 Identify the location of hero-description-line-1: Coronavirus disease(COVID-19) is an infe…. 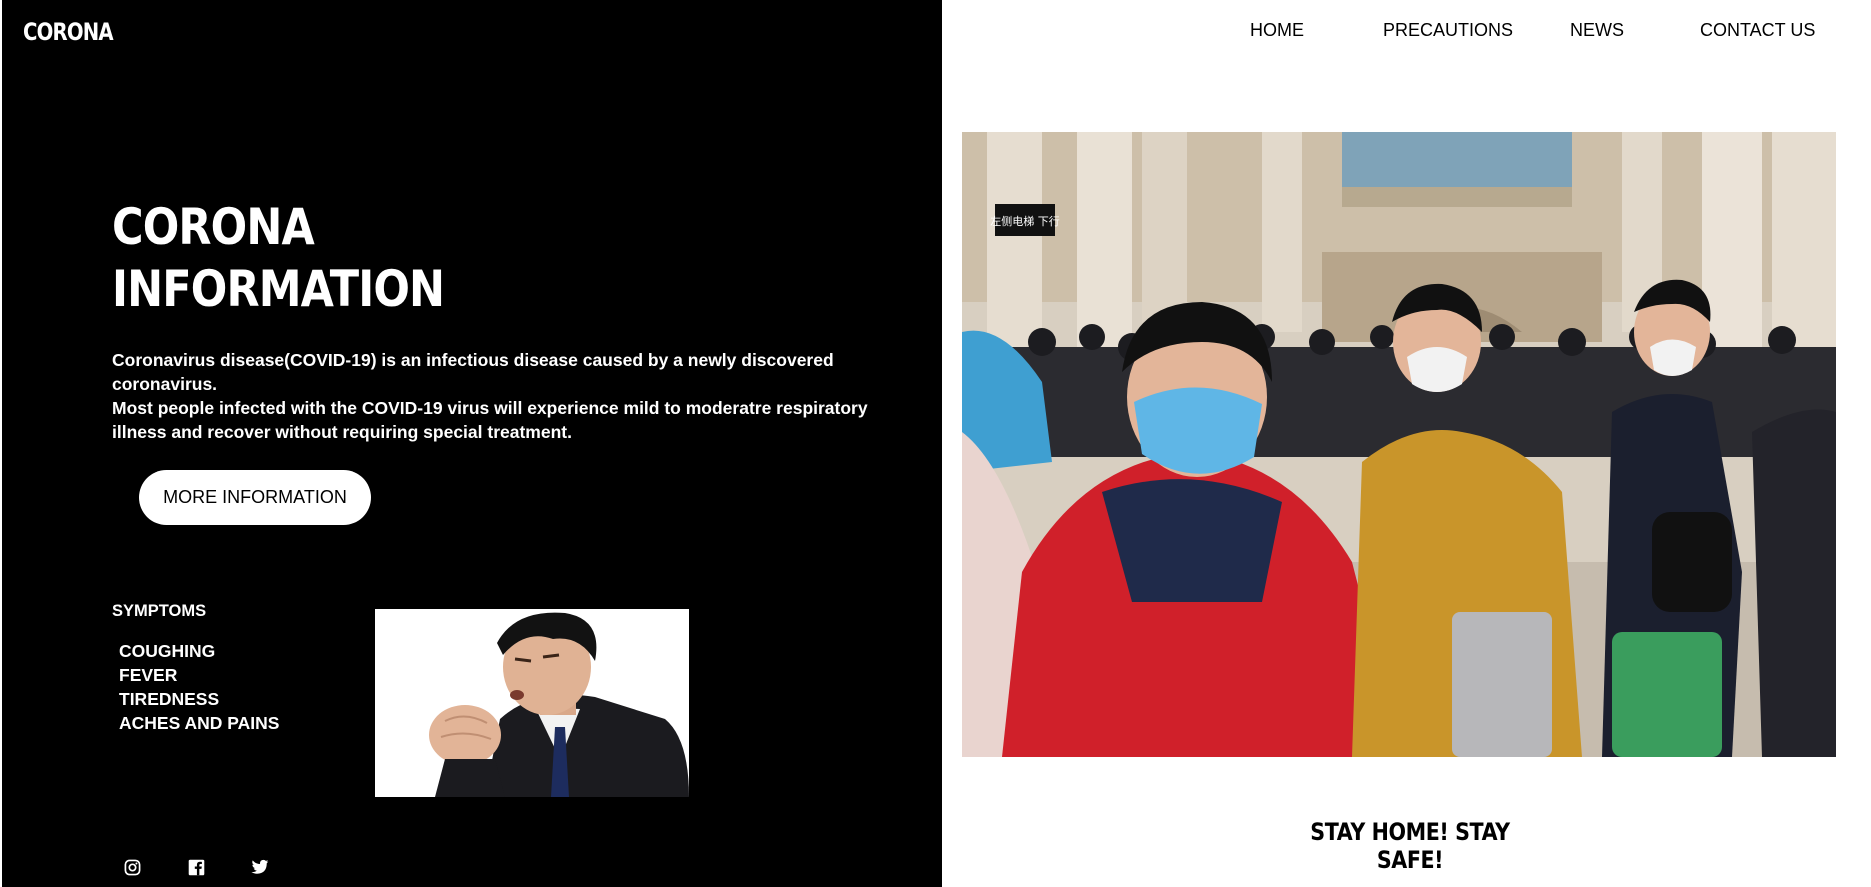
(473, 372).